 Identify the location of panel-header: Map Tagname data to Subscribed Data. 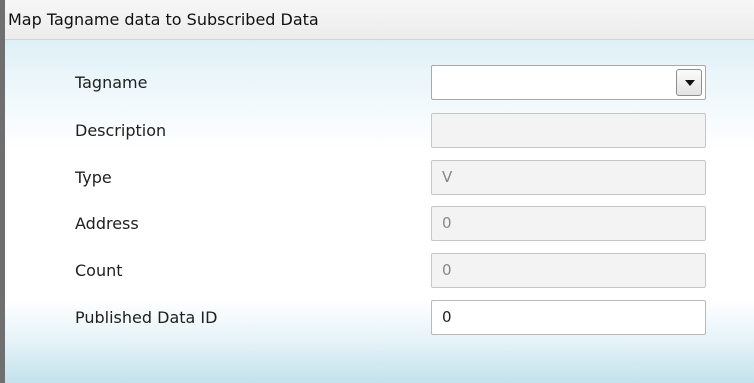
(379, 20).